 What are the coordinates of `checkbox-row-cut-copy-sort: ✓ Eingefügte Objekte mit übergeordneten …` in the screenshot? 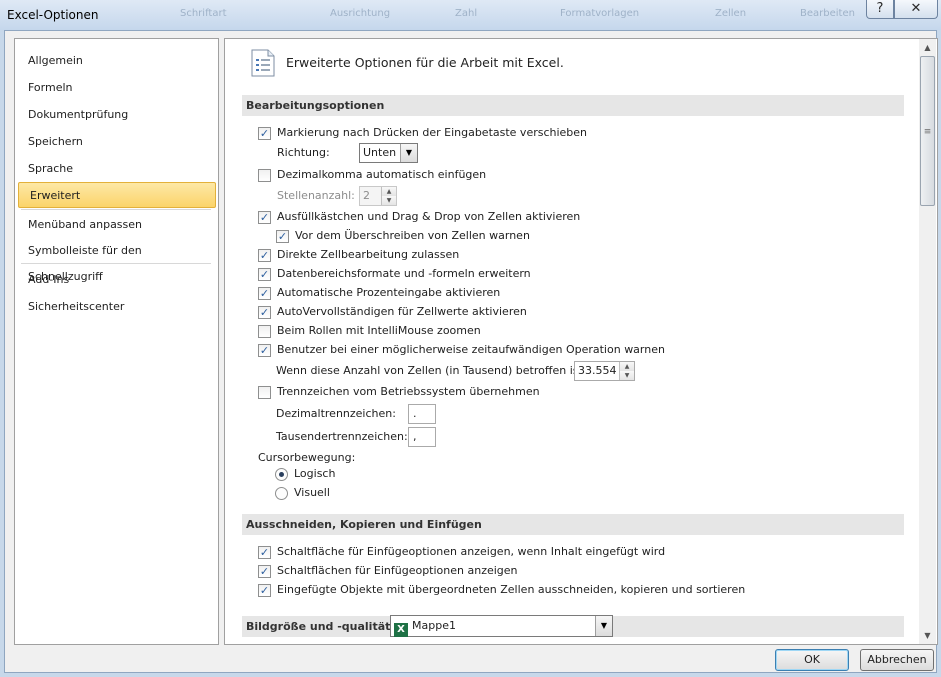 It's located at (578, 590).